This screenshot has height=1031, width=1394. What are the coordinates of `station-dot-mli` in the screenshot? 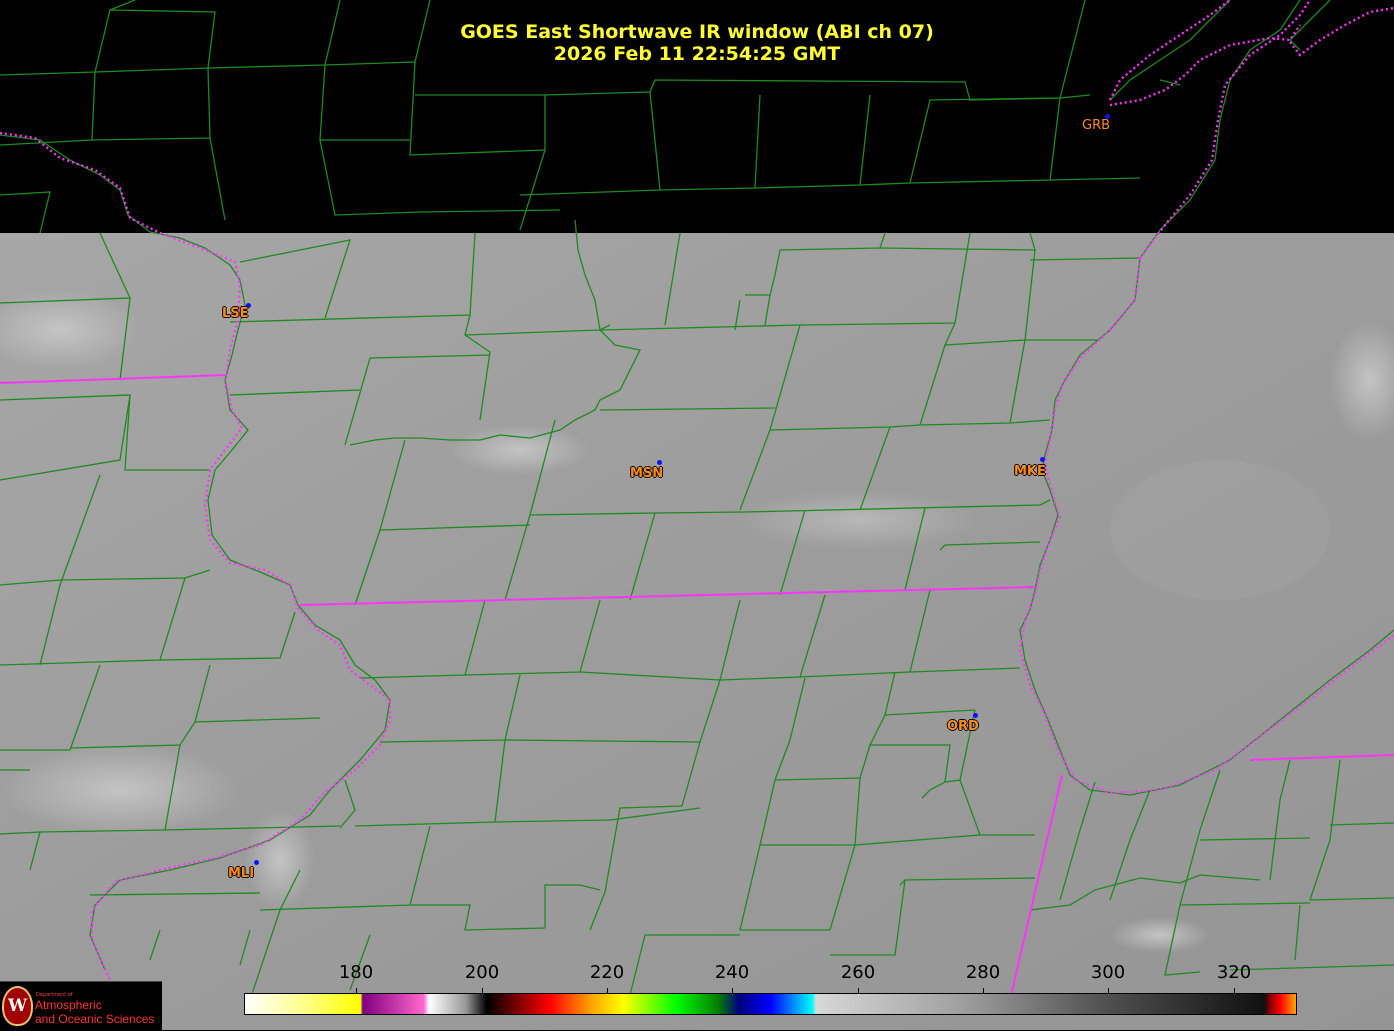 It's located at (256, 862).